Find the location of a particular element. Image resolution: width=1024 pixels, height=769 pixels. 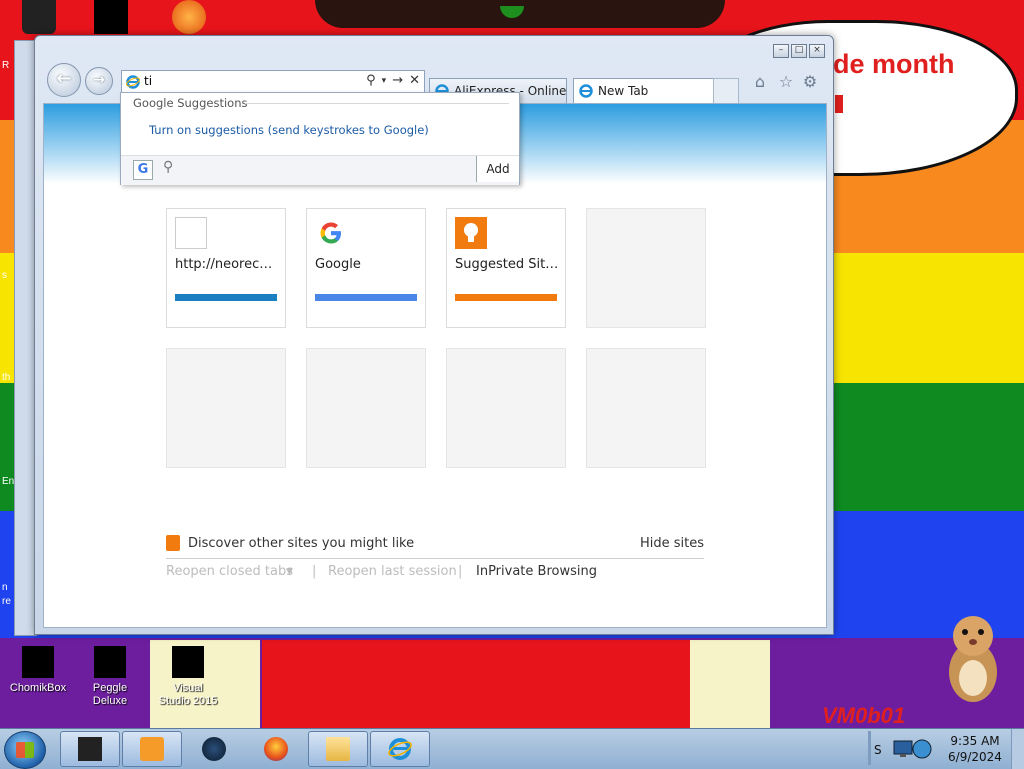

address-bar: ⚲ ▾ → ✕ is located at coordinates (273, 82).